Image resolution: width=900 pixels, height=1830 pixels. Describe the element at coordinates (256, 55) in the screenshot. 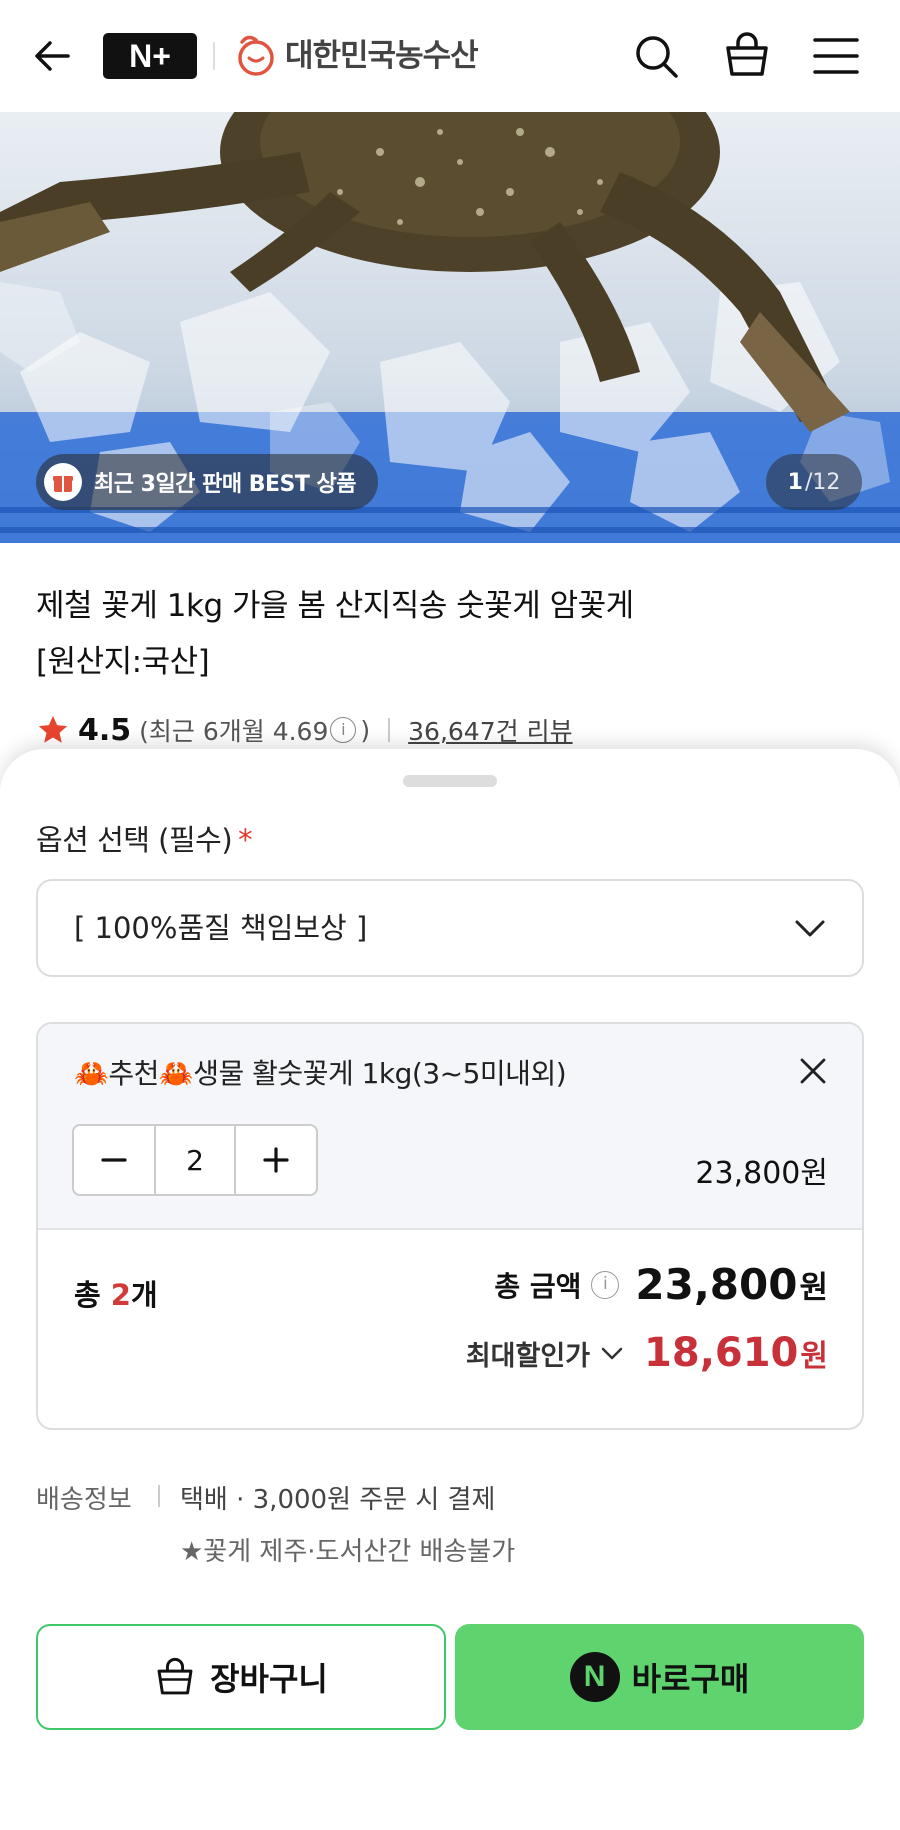

I see `store-logo-icon` at that location.